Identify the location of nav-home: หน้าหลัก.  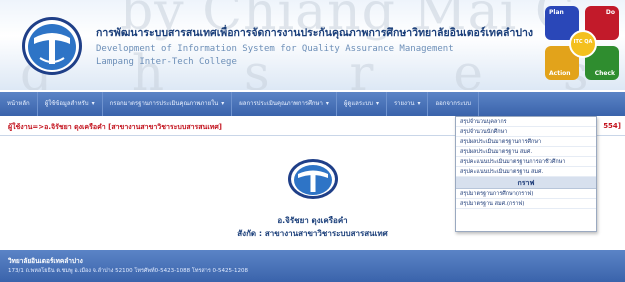
(19, 104).